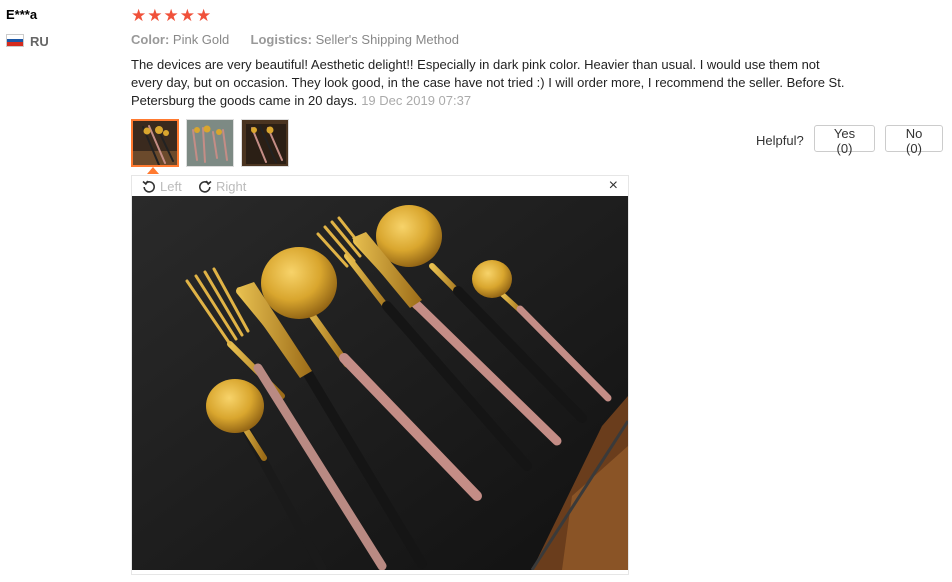  What do you see at coordinates (844, 140) in the screenshot?
I see `helpful-yes-button: Yes (0)` at bounding box center [844, 140].